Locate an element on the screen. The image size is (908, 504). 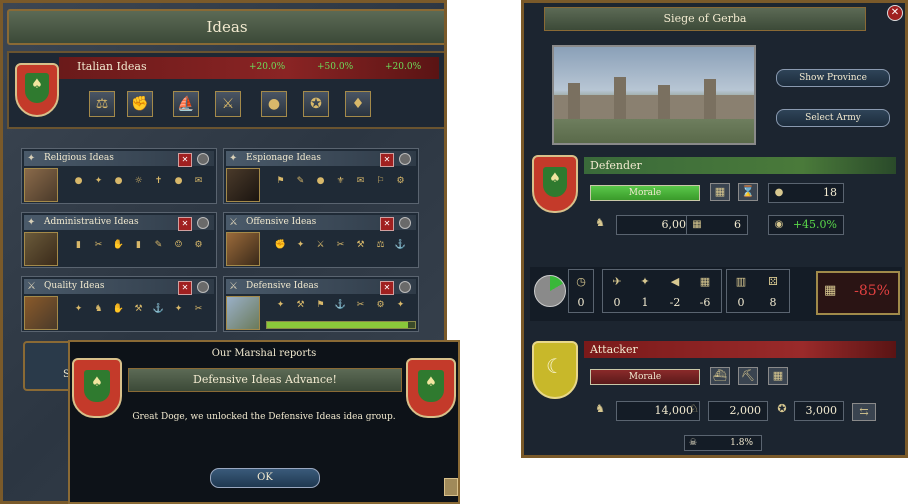
show-province-button: Show Province is located at coordinates (833, 78).